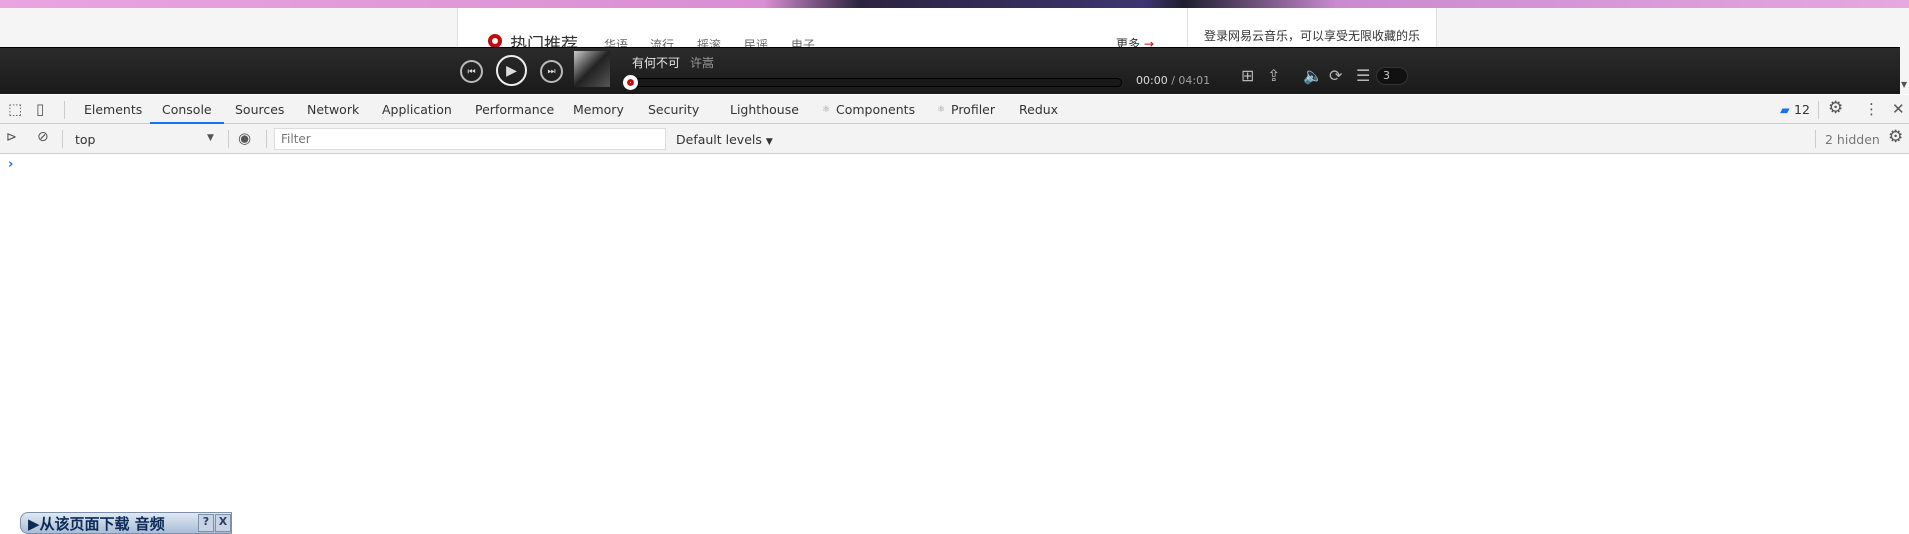 The image size is (1909, 534). What do you see at coordinates (656, 62) in the screenshot?
I see `song-title: 有何不可` at bounding box center [656, 62].